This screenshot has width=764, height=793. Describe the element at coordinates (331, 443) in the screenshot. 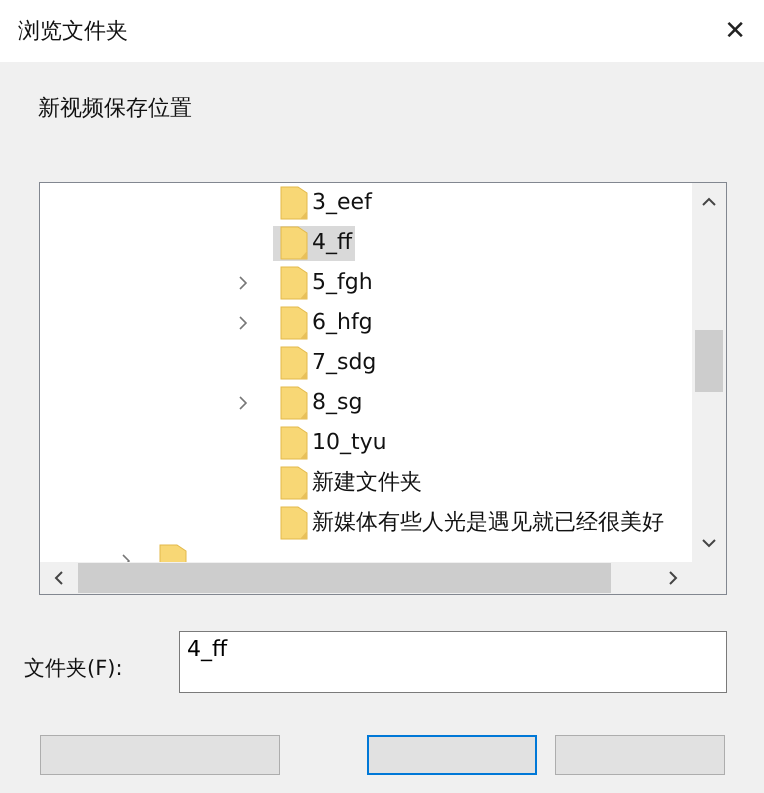

I see `folder-item: 10_tyu` at that location.